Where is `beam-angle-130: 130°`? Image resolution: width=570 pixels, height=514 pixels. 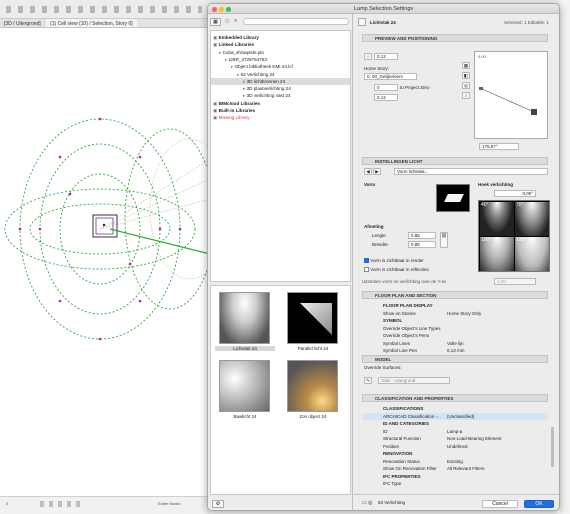
beam-angle-130: 130° is located at coordinates (532, 254).